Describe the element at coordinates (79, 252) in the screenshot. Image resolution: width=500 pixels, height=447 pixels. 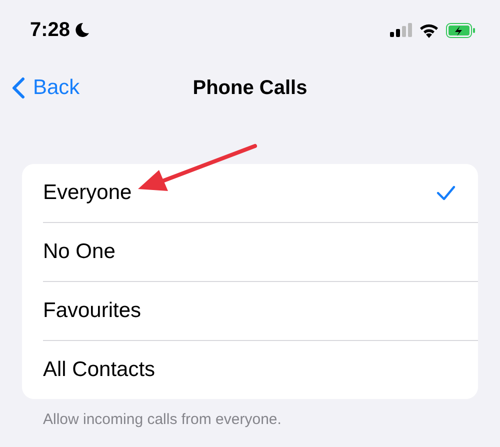
I see `option-label: No One` at that location.